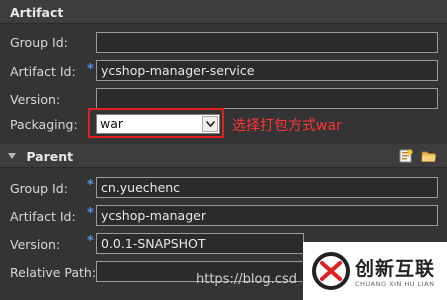 The image size is (447, 300). I want to click on parent-section-title: Parent, so click(50, 156).